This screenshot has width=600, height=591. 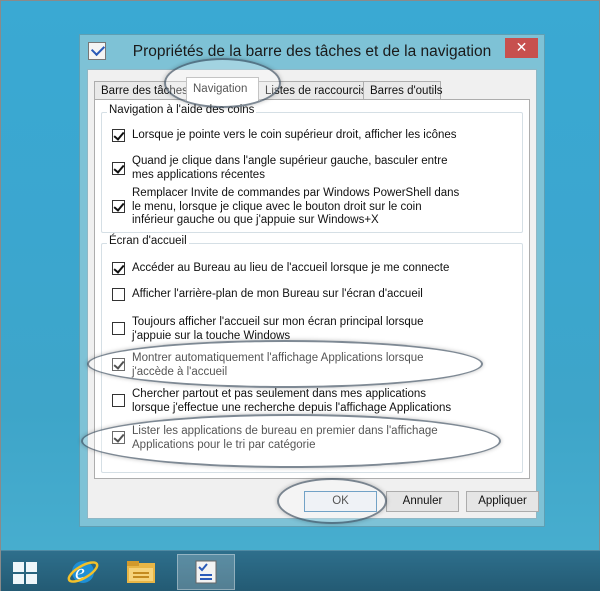 What do you see at coordinates (422, 501) in the screenshot?
I see `cancel-button: Annuler` at bounding box center [422, 501].